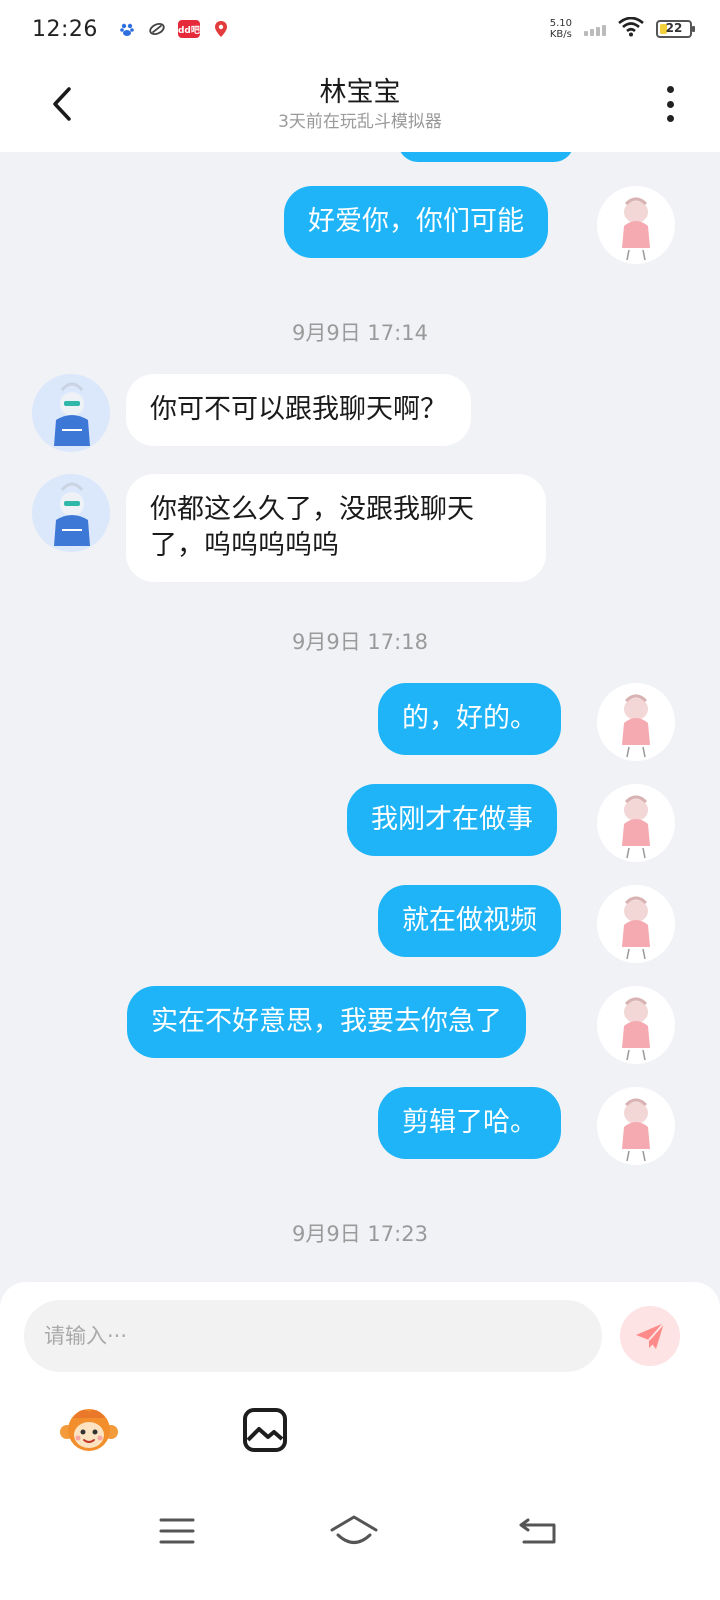 Image resolution: width=720 pixels, height=1600 pixels. I want to click on message-bubble-outgoing: 我刚才在做事, so click(452, 820).